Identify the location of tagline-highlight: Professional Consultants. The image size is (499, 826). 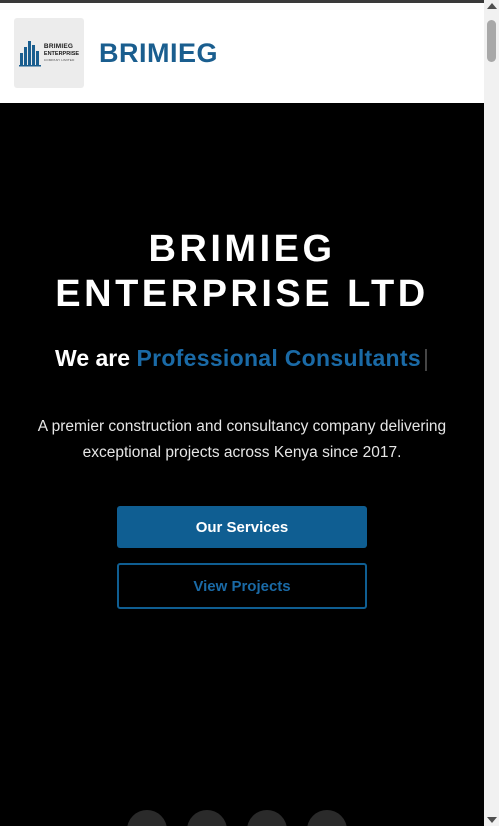
(278, 358).